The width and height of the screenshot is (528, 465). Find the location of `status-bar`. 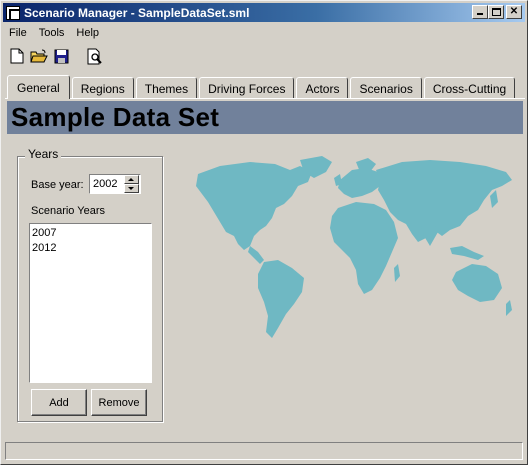

status-bar is located at coordinates (264, 451).